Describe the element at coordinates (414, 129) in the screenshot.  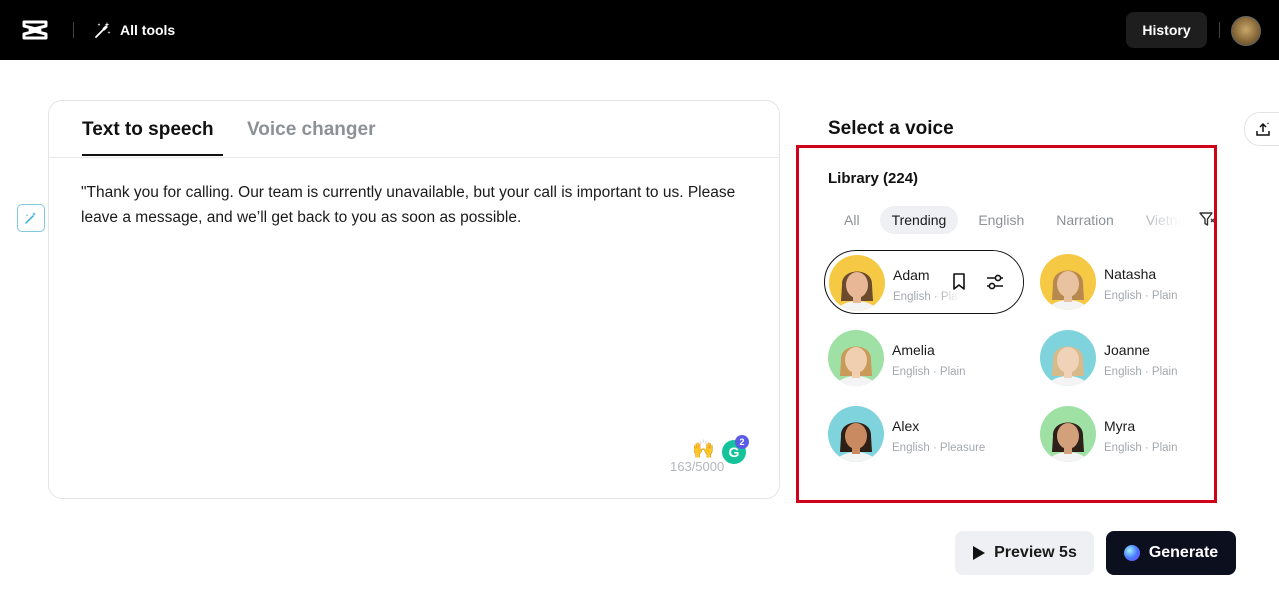
I see `mode-tabs: Text to speech Voice changer` at that location.